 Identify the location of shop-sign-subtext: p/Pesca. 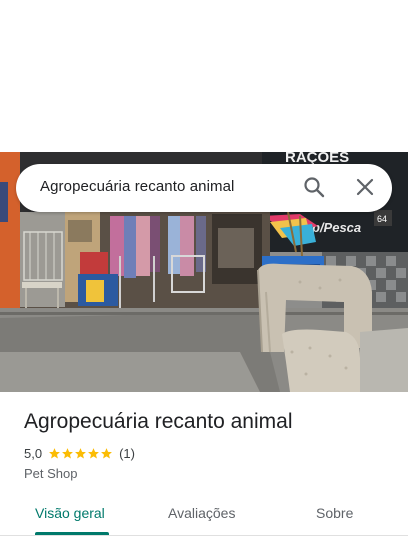
(336, 227).